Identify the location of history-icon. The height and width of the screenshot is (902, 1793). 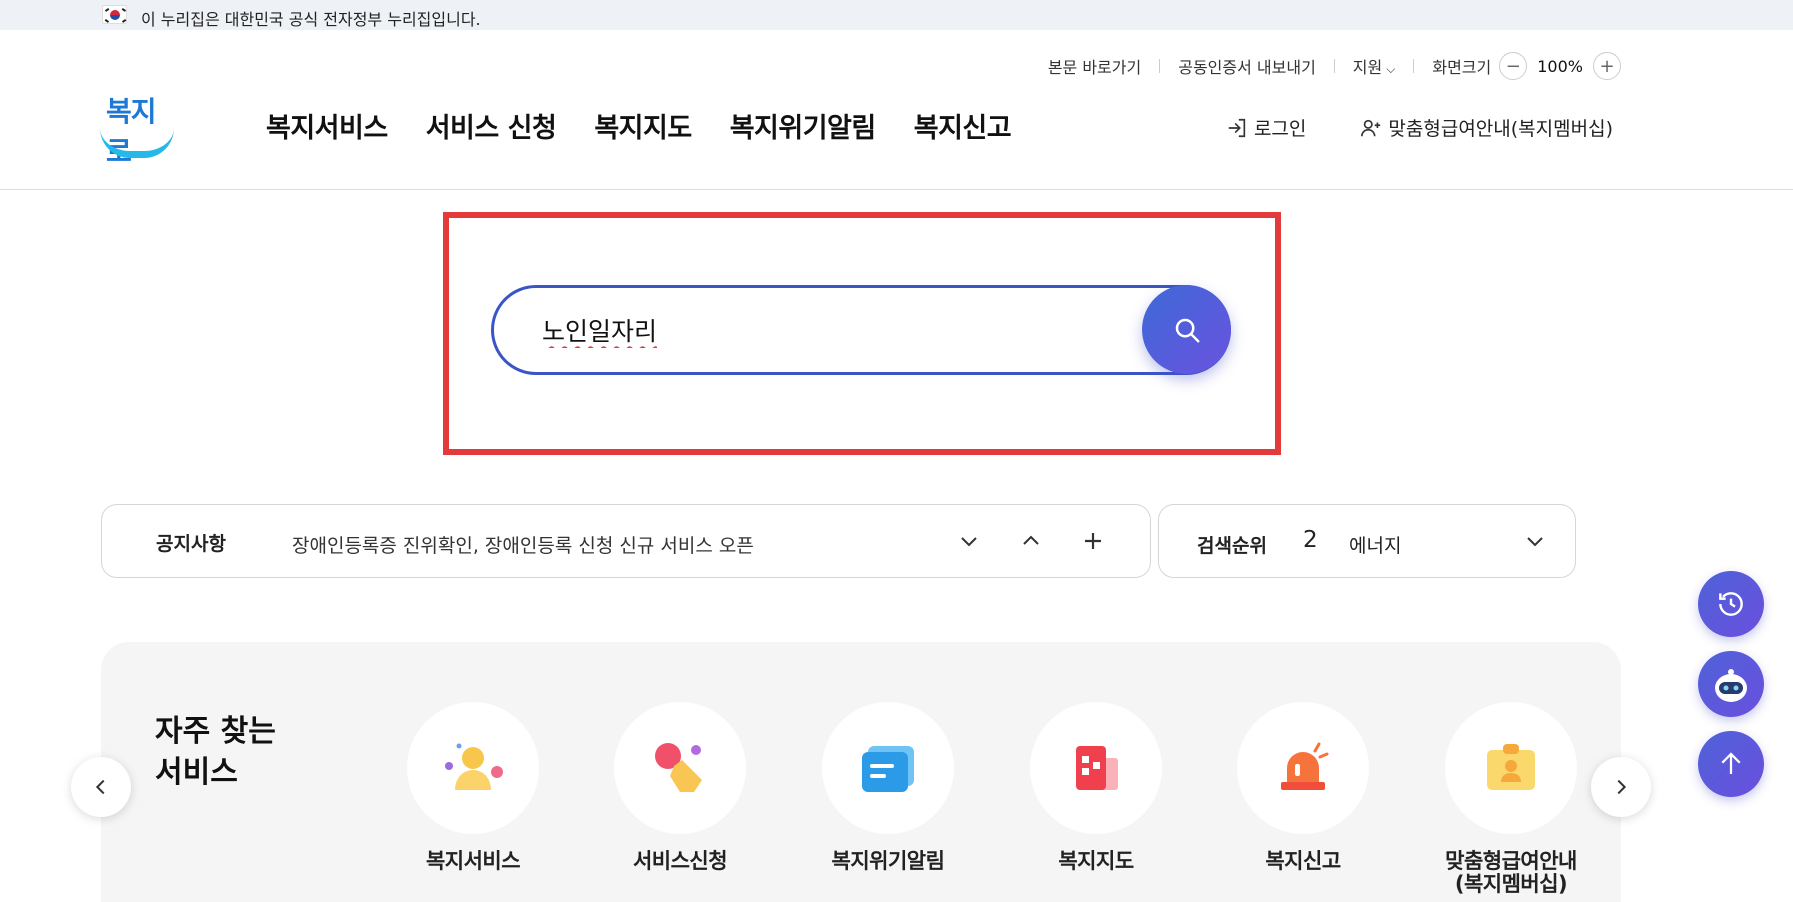
(1731, 604).